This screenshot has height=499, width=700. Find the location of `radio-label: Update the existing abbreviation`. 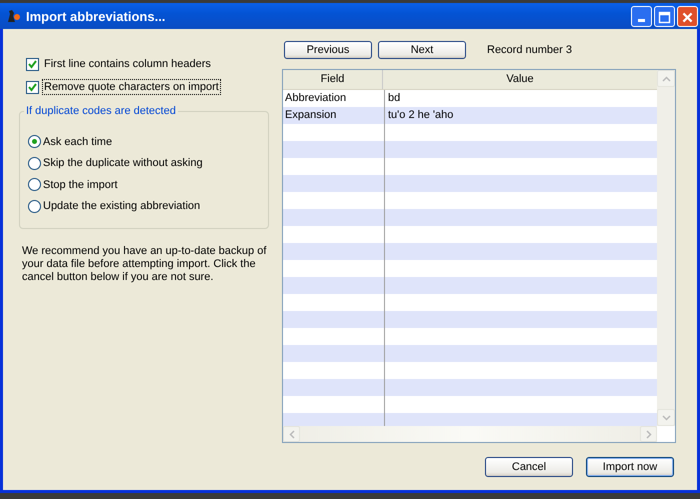

radio-label: Update the existing abbreviation is located at coordinates (121, 206).